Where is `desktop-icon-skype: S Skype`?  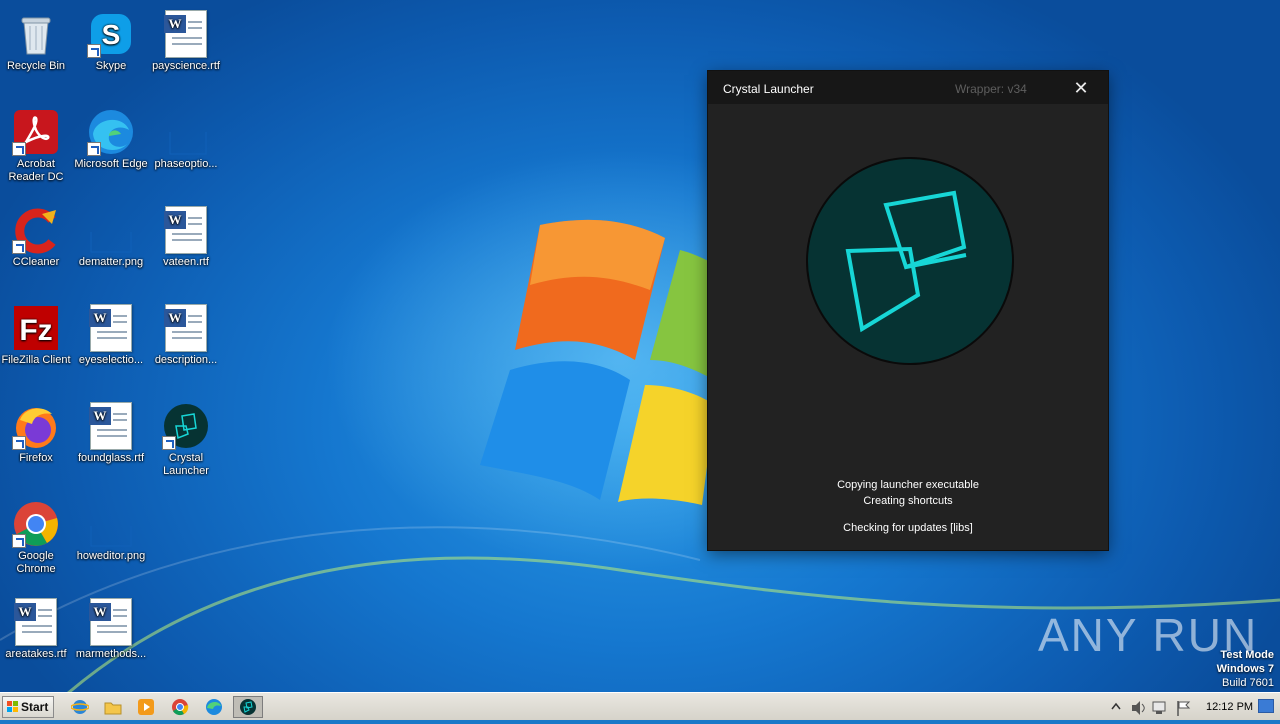
desktop-icon-skype: S Skype is located at coordinates (111, 38).